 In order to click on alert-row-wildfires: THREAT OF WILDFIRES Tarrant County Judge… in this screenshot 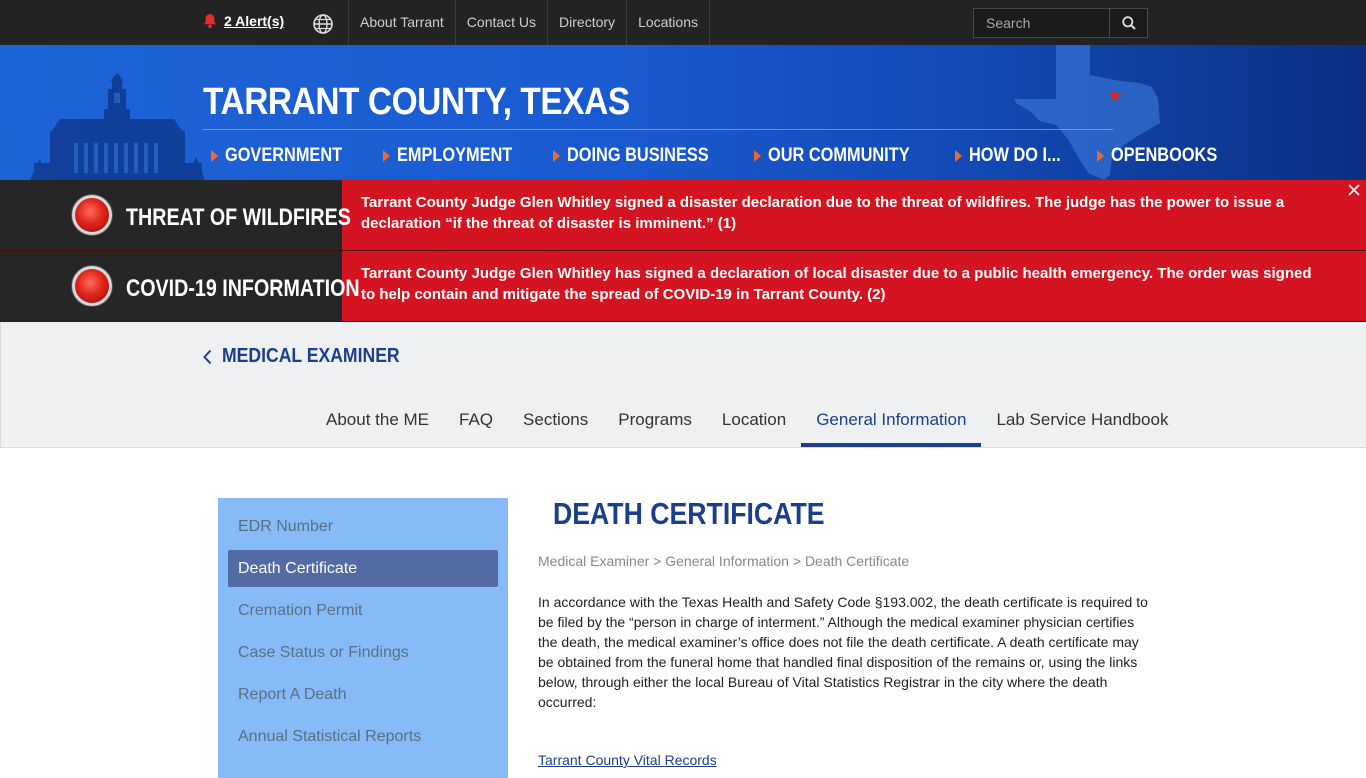, I will do `click(683, 215)`.